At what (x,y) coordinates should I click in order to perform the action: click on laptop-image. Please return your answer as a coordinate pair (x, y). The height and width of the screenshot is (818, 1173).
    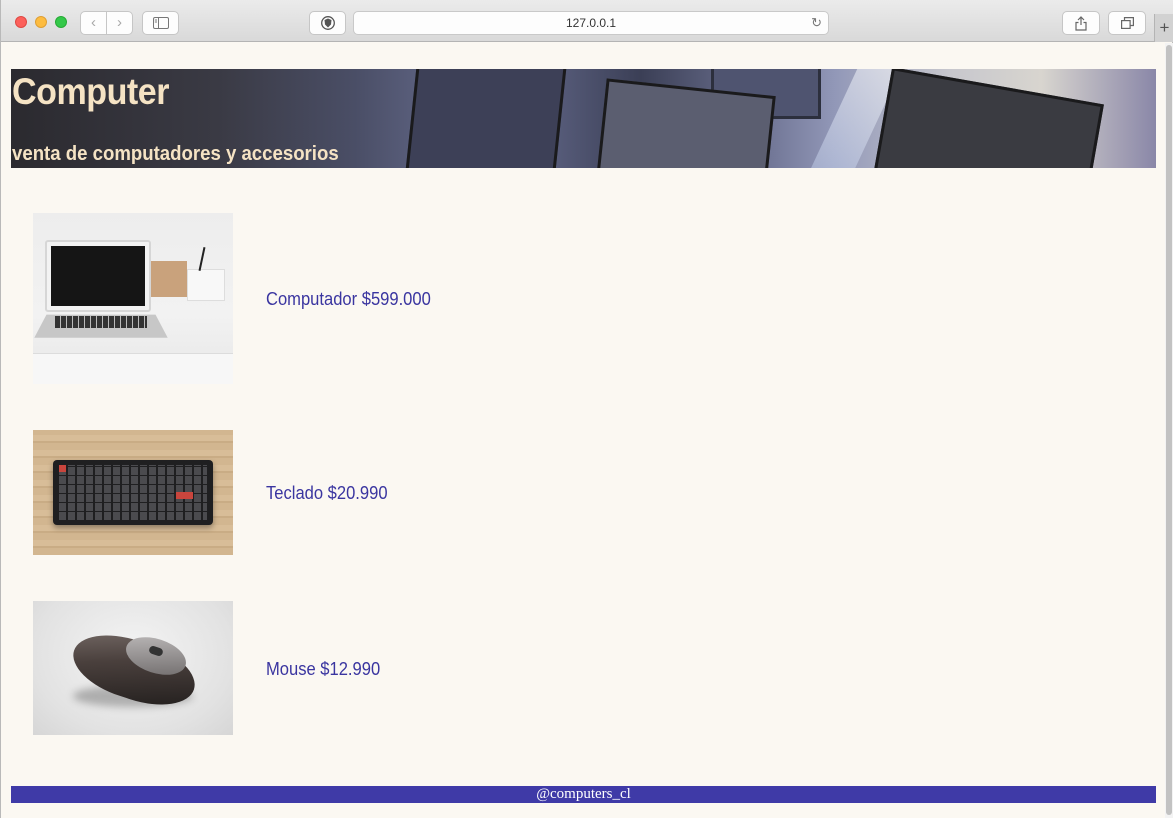
    Looking at the image, I should click on (133, 298).